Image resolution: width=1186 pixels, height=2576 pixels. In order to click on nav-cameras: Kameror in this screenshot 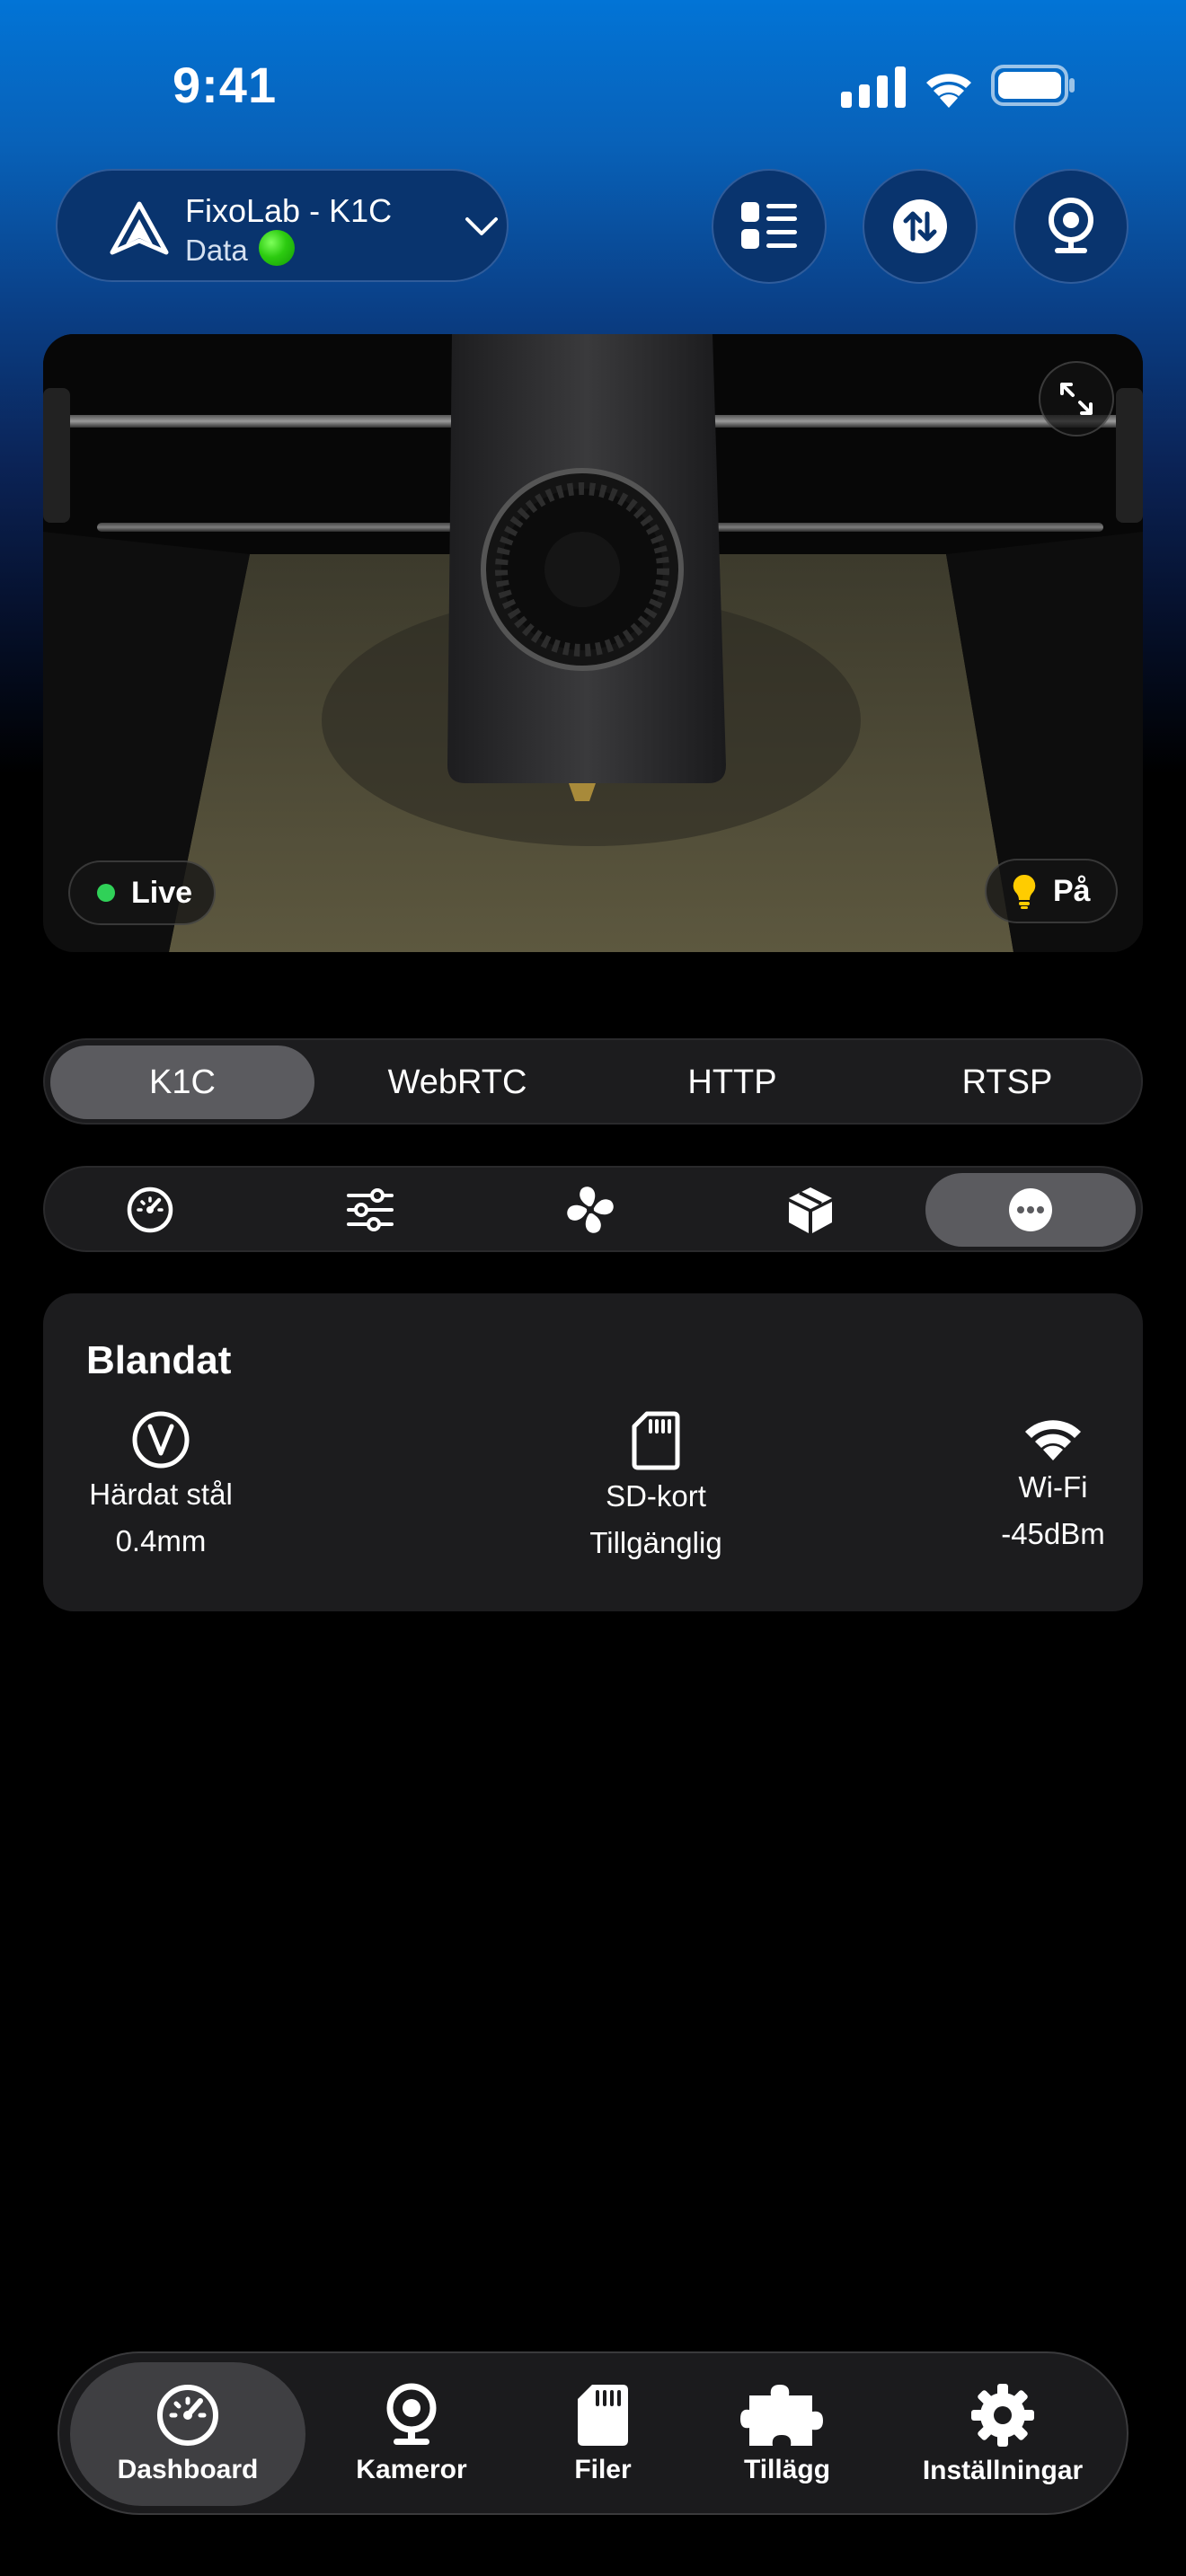, I will do `click(411, 2434)`.